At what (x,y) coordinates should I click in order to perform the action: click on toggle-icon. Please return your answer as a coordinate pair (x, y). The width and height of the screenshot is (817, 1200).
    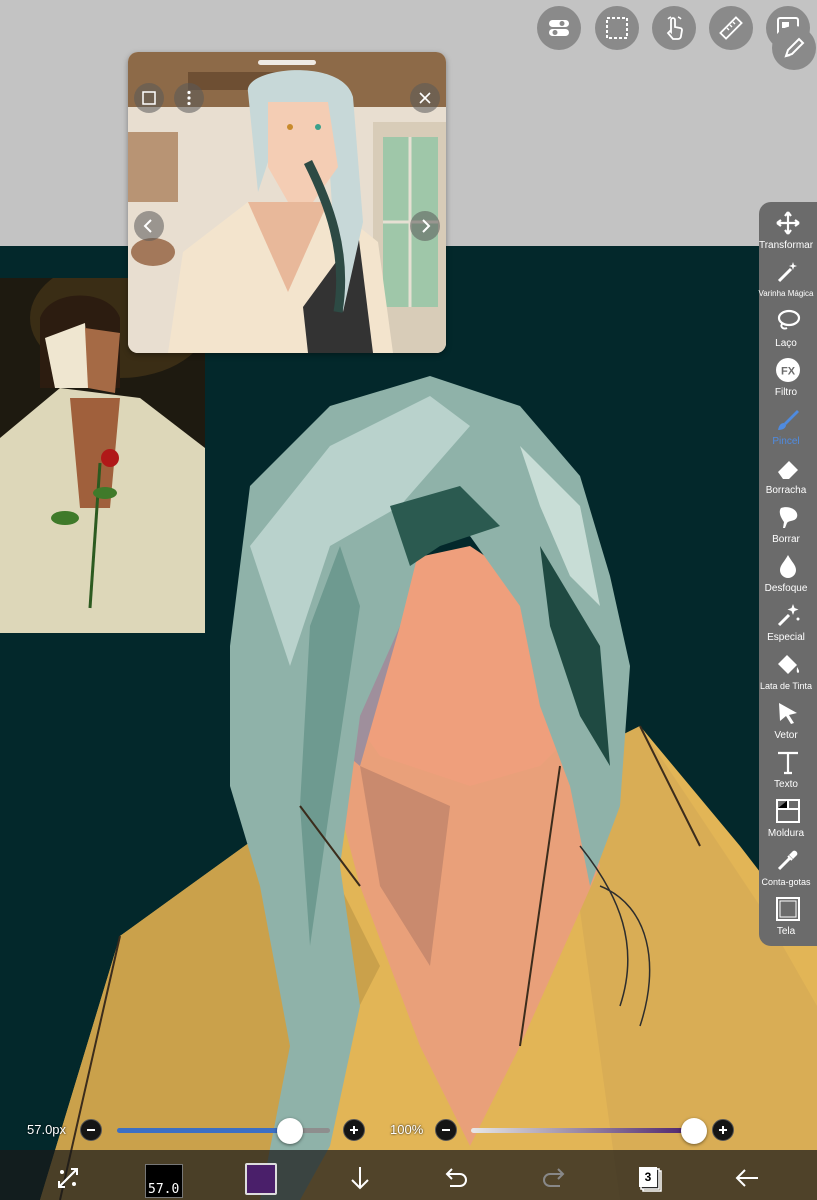
    Looking at the image, I should click on (559, 28).